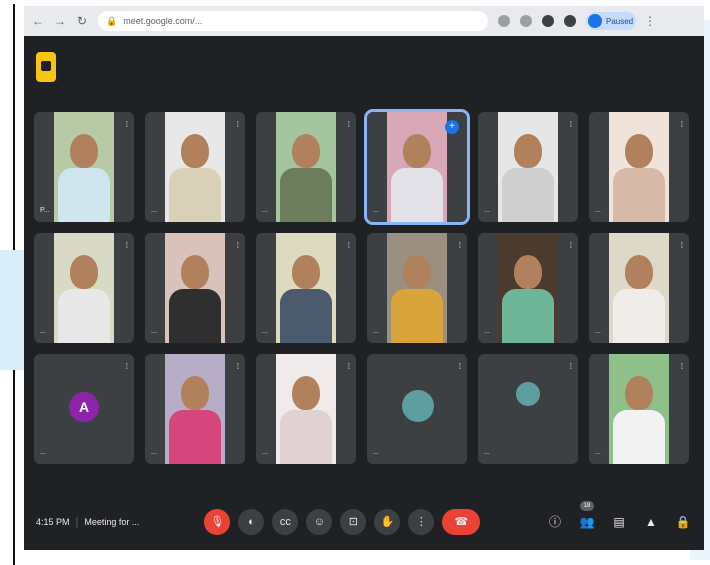 This screenshot has height=565, width=710. What do you see at coordinates (587, 517) in the screenshot?
I see `people-button: 18 👥` at bounding box center [587, 517].